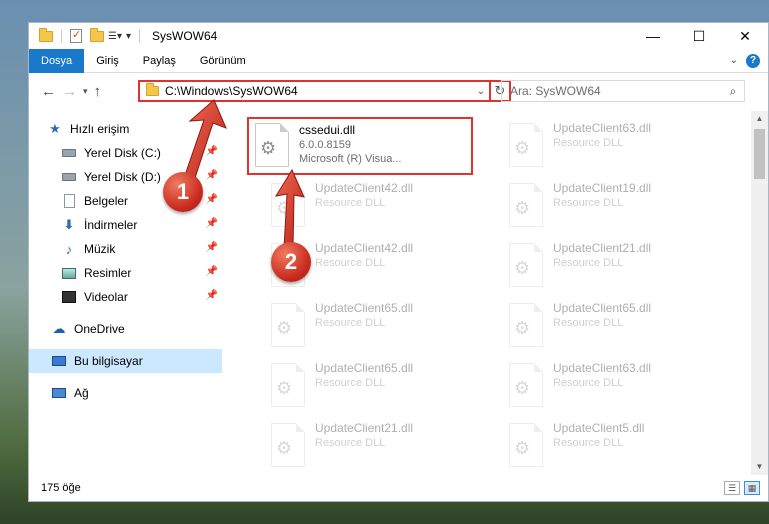 The height and width of the screenshot is (524, 769). I want to click on computer-icon, so click(59, 361).